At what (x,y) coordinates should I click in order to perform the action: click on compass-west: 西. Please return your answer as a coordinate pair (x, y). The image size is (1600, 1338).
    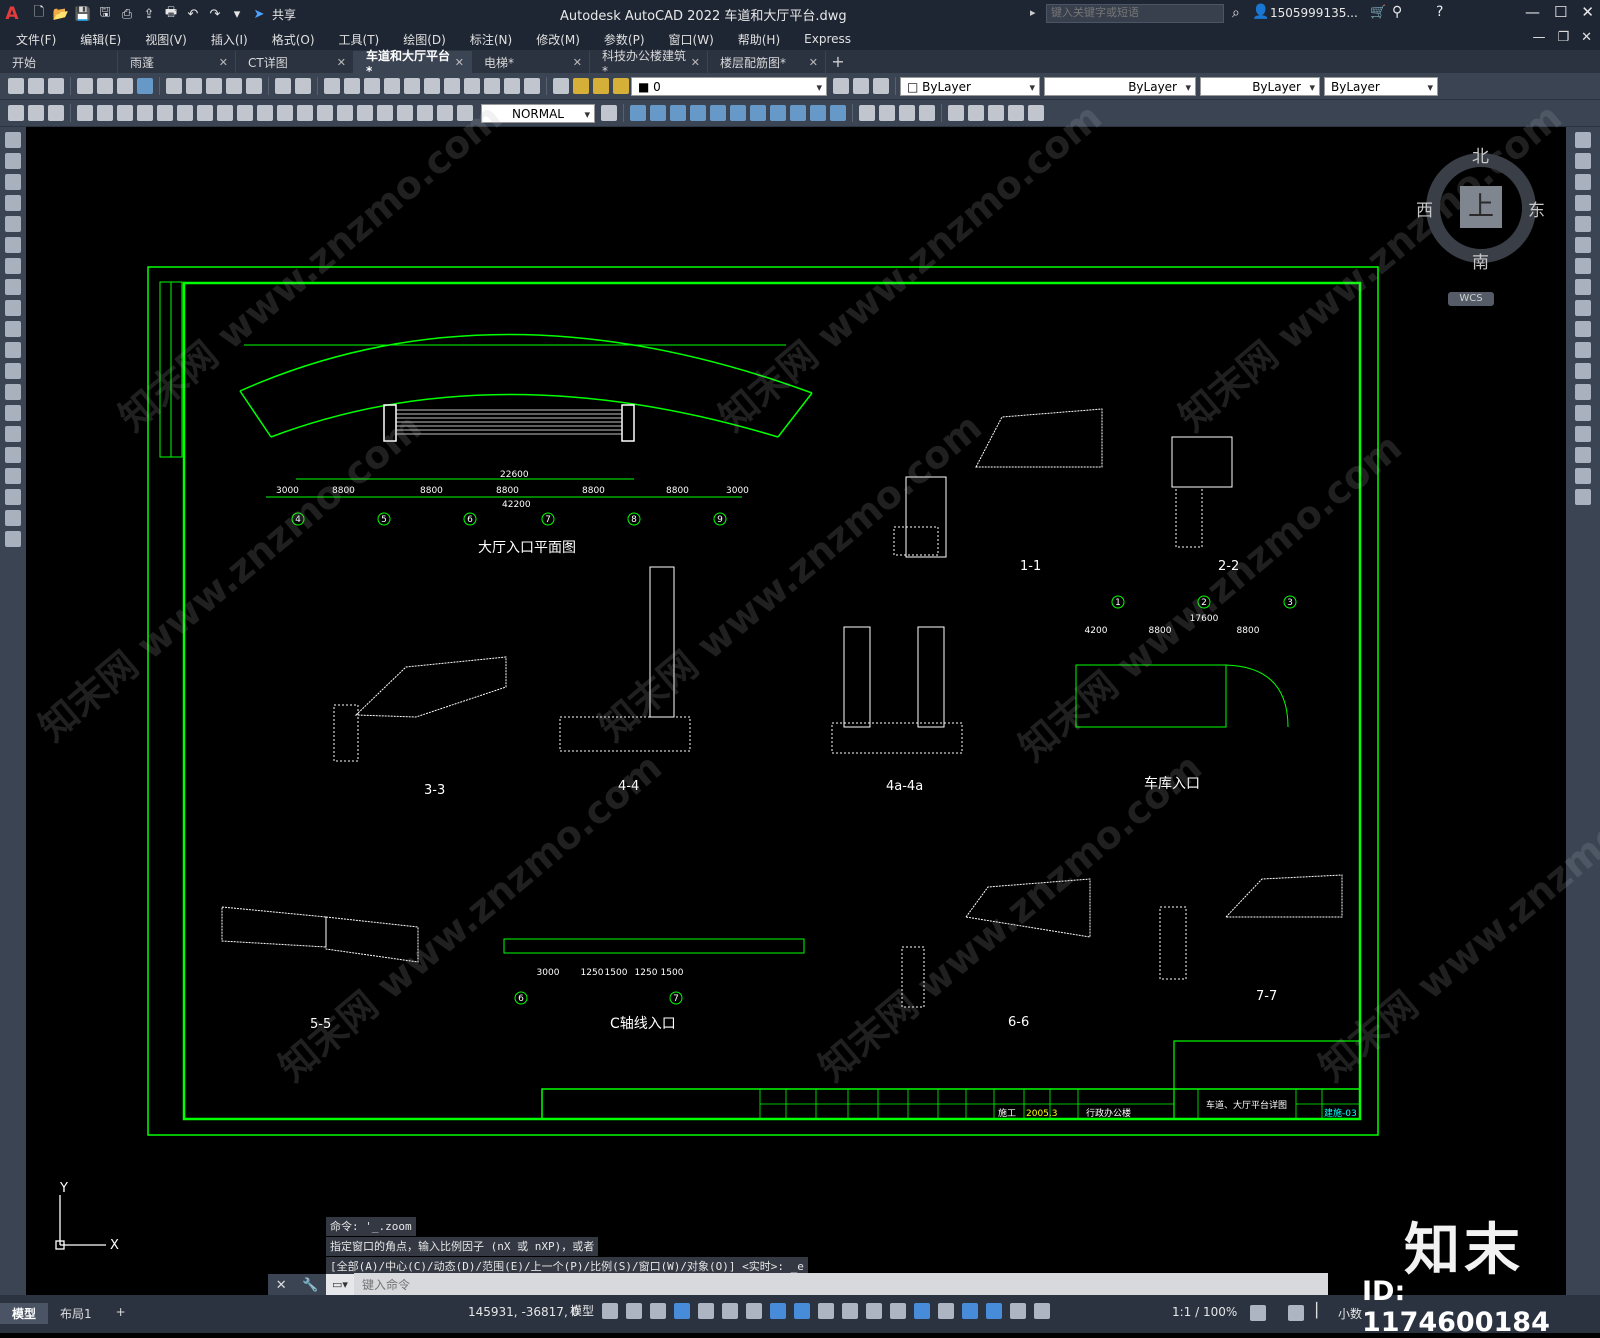
    Looking at the image, I should click on (1424, 208).